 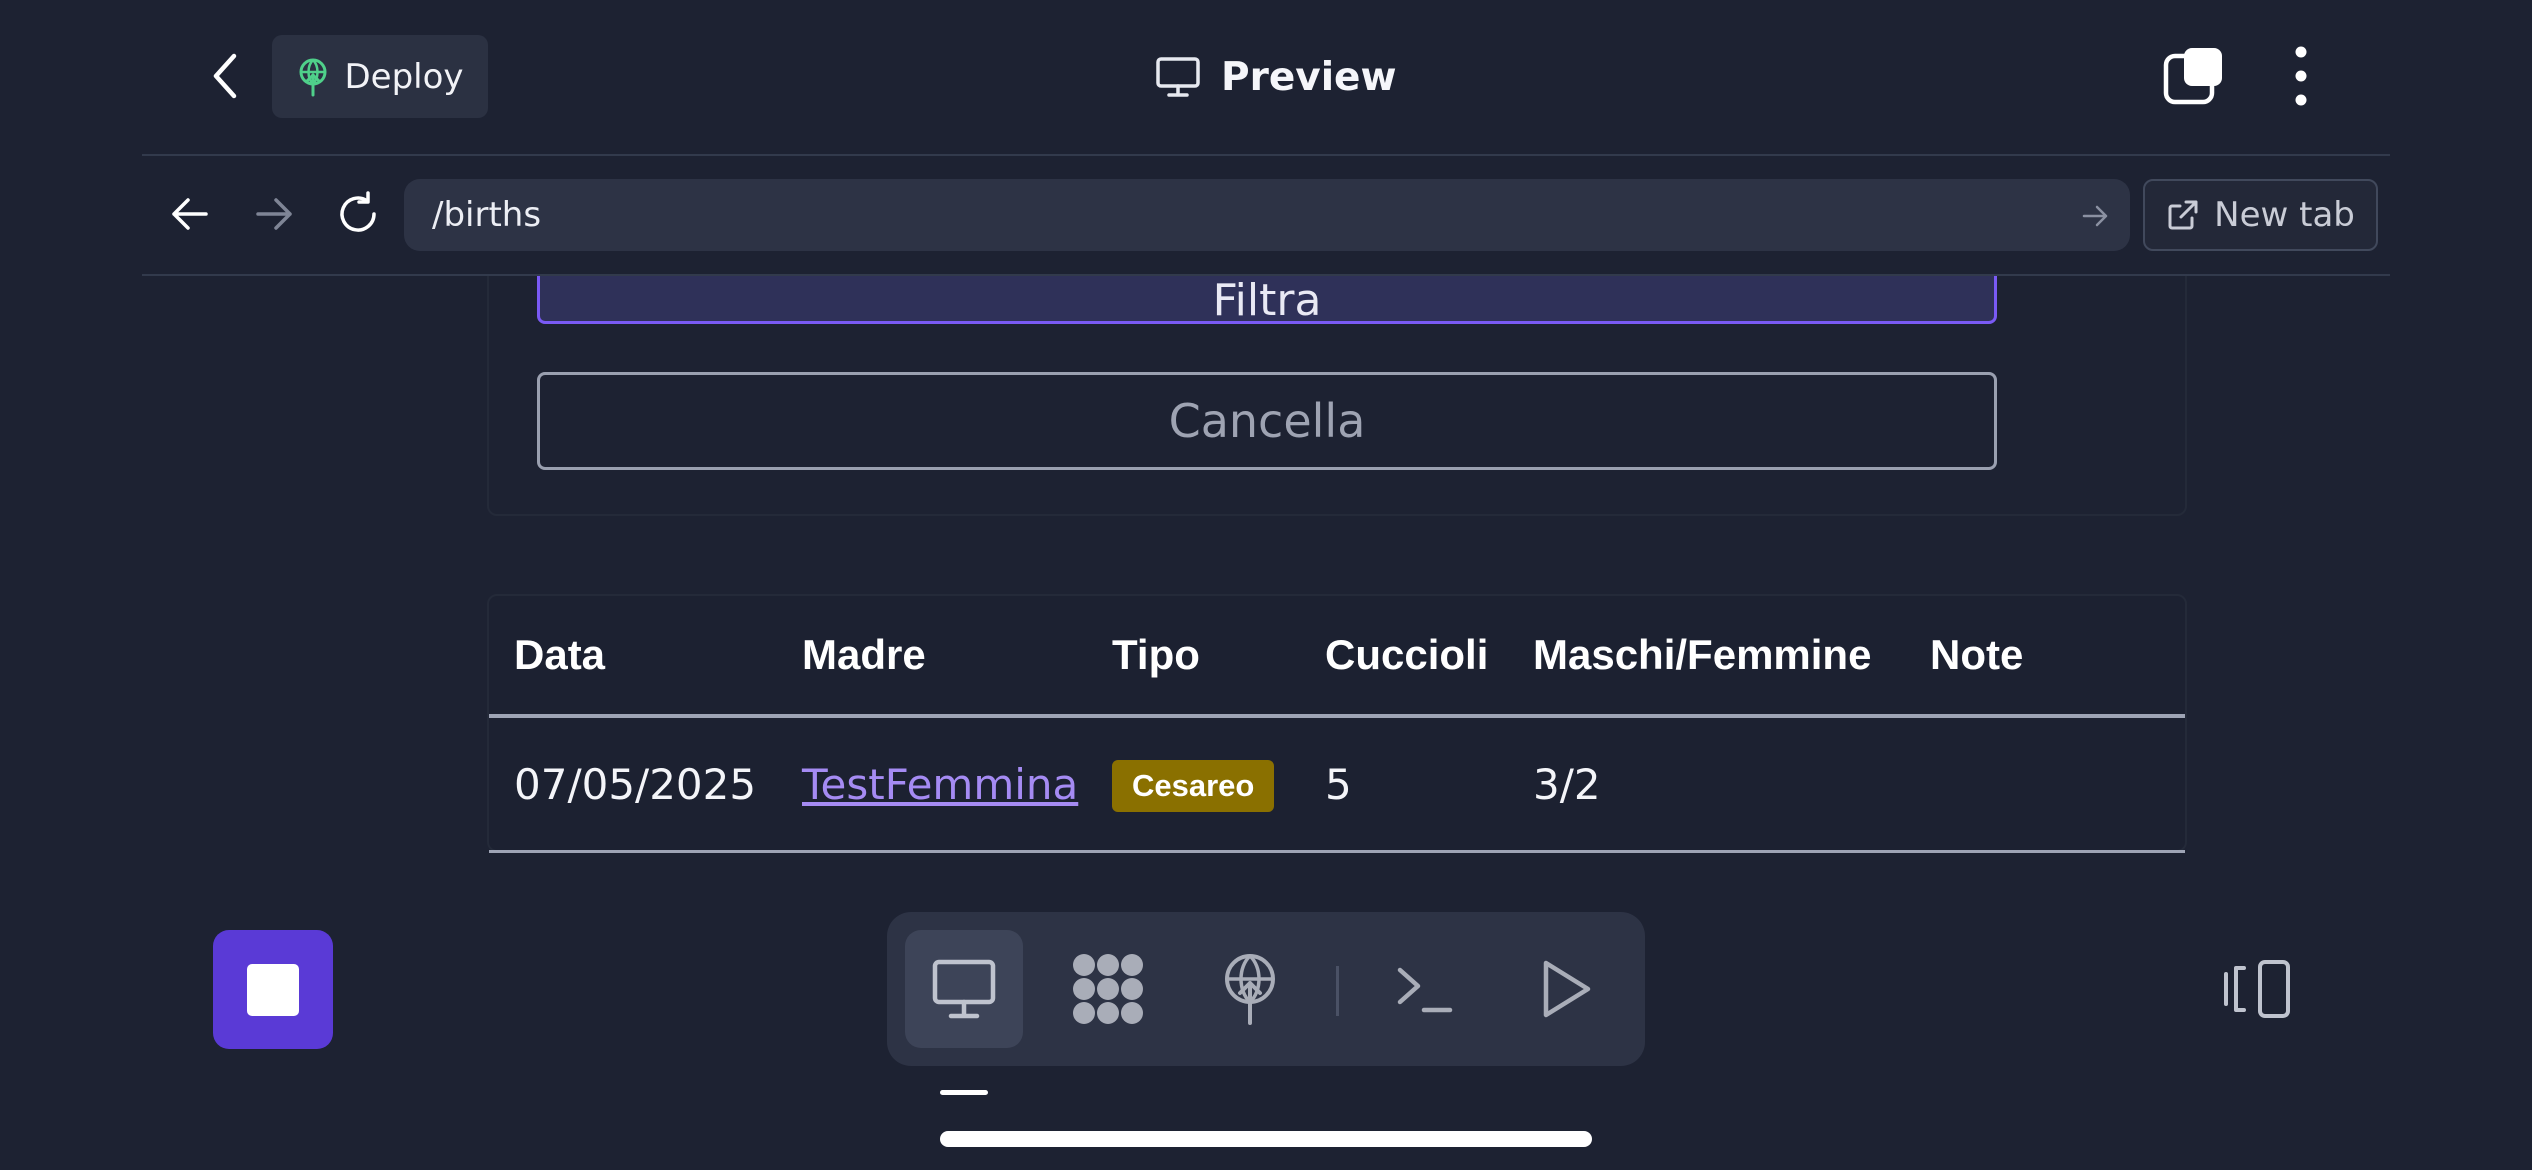 I want to click on url-text: /births, so click(x=487, y=215).